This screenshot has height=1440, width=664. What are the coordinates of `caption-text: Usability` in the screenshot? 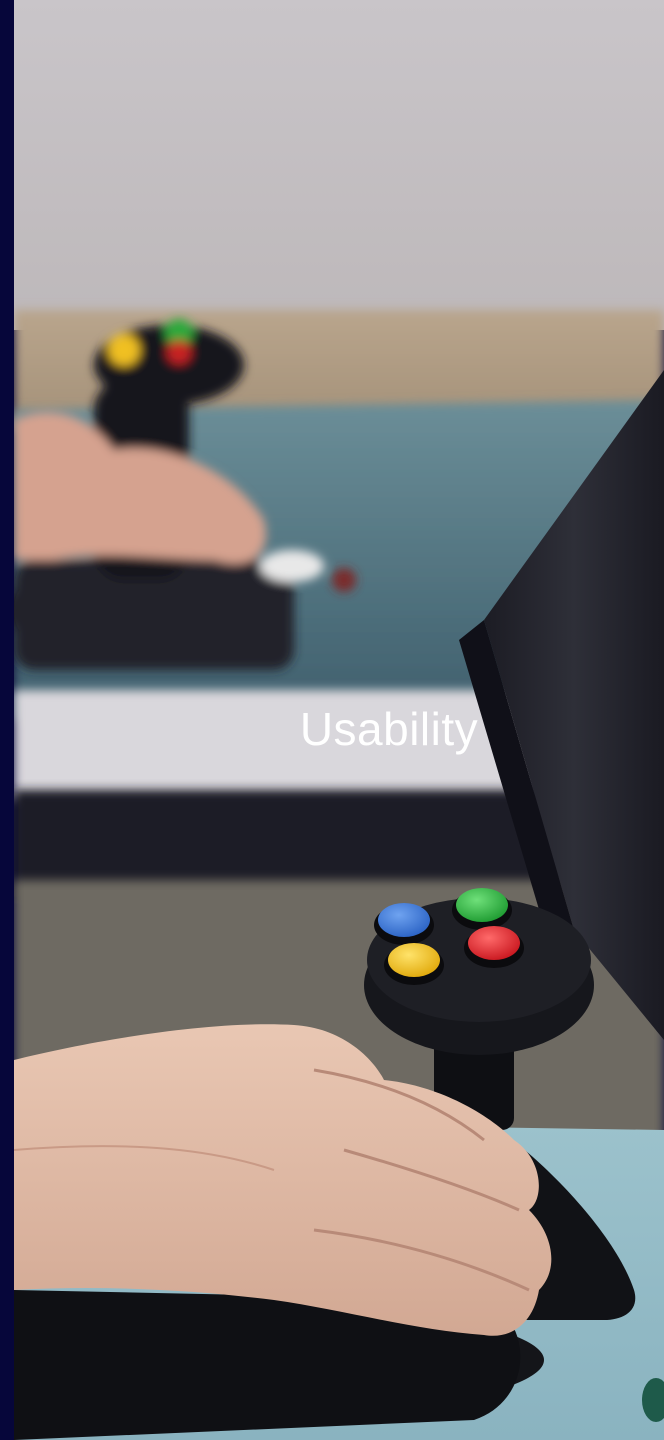 It's located at (389, 729).